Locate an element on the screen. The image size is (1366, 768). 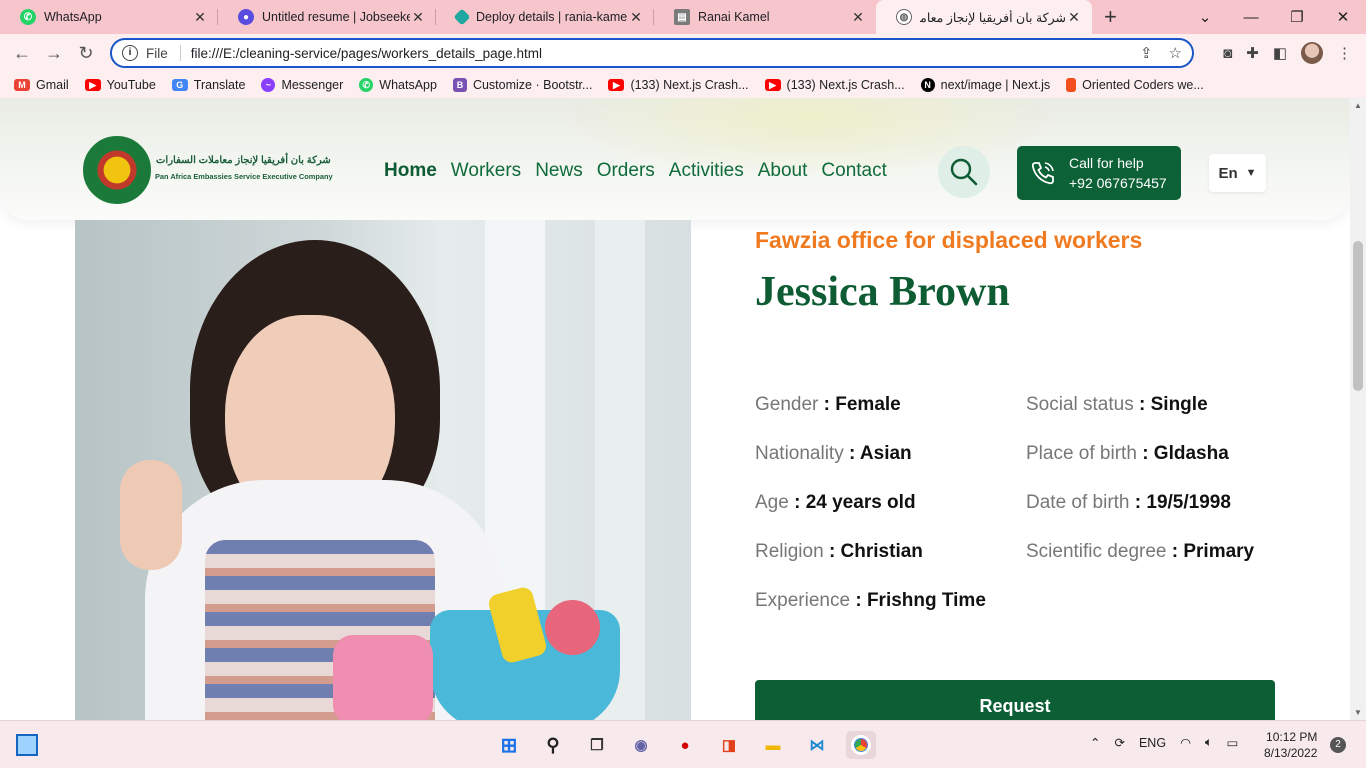
tab-title: Deploy details | rania-kamel- is located at coordinates (552, 17).